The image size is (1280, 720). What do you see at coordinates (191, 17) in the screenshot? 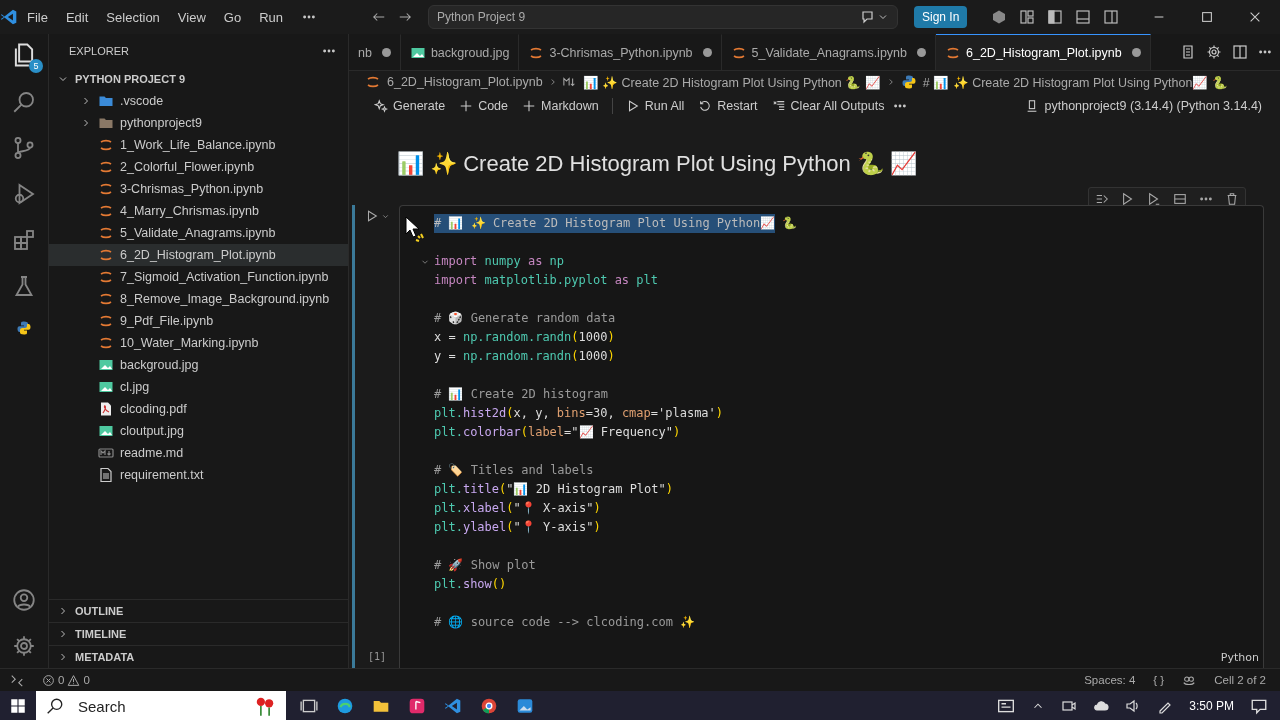
I see `menu-item: View` at bounding box center [191, 17].